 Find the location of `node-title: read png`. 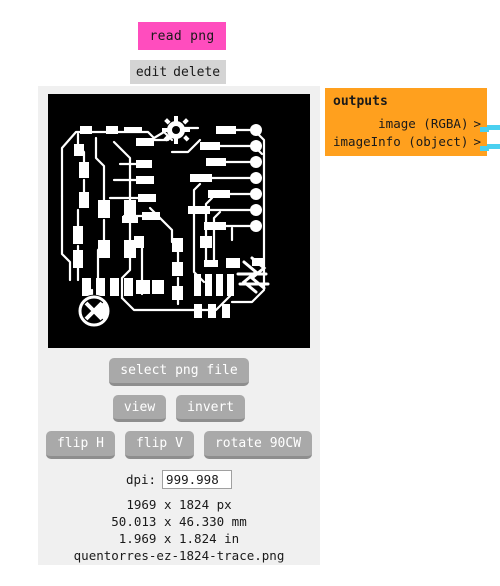

node-title: read png is located at coordinates (182, 36).